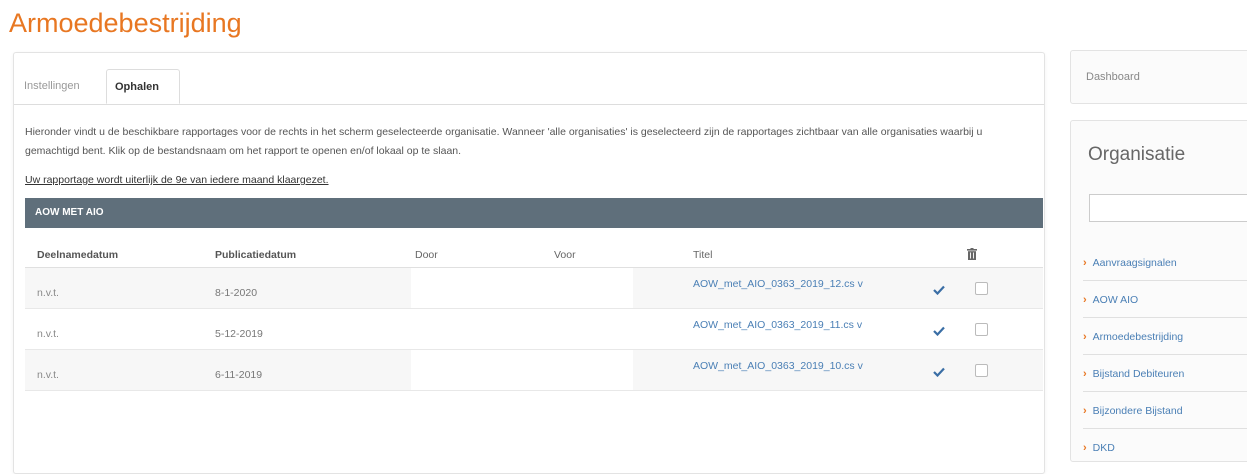  What do you see at coordinates (1113, 77) in the screenshot?
I see `dashboard-link: Dashboard` at bounding box center [1113, 77].